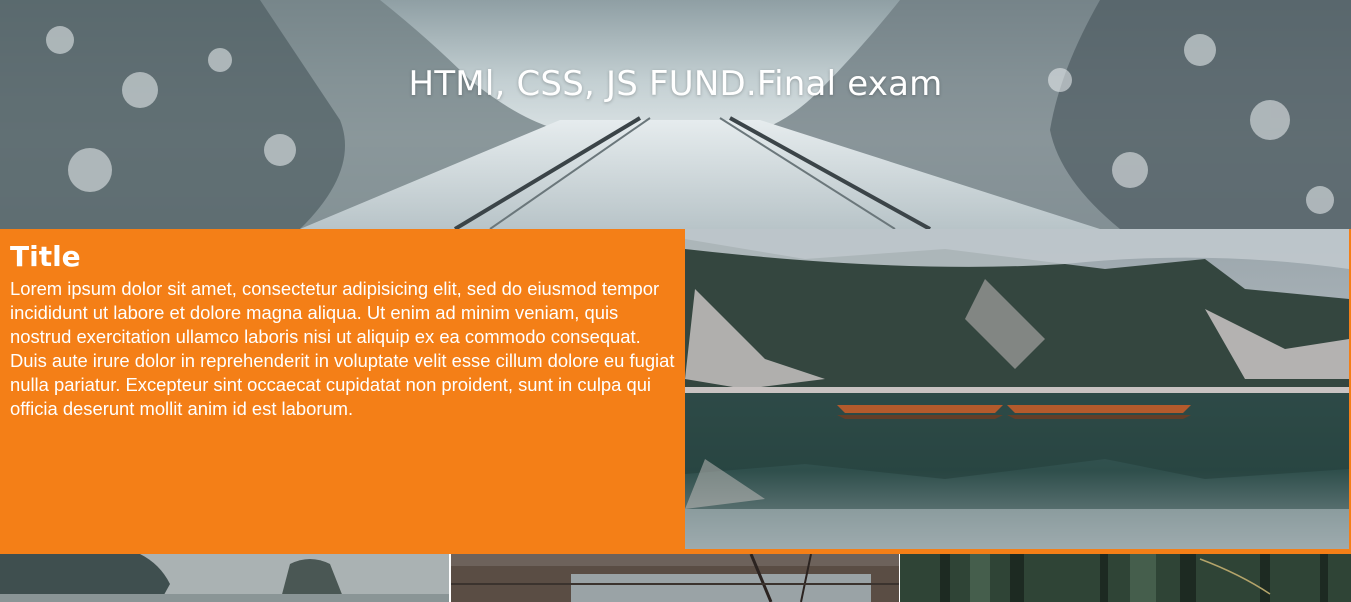 The height and width of the screenshot is (602, 1351). I want to click on river-trees-image, so click(675, 578).